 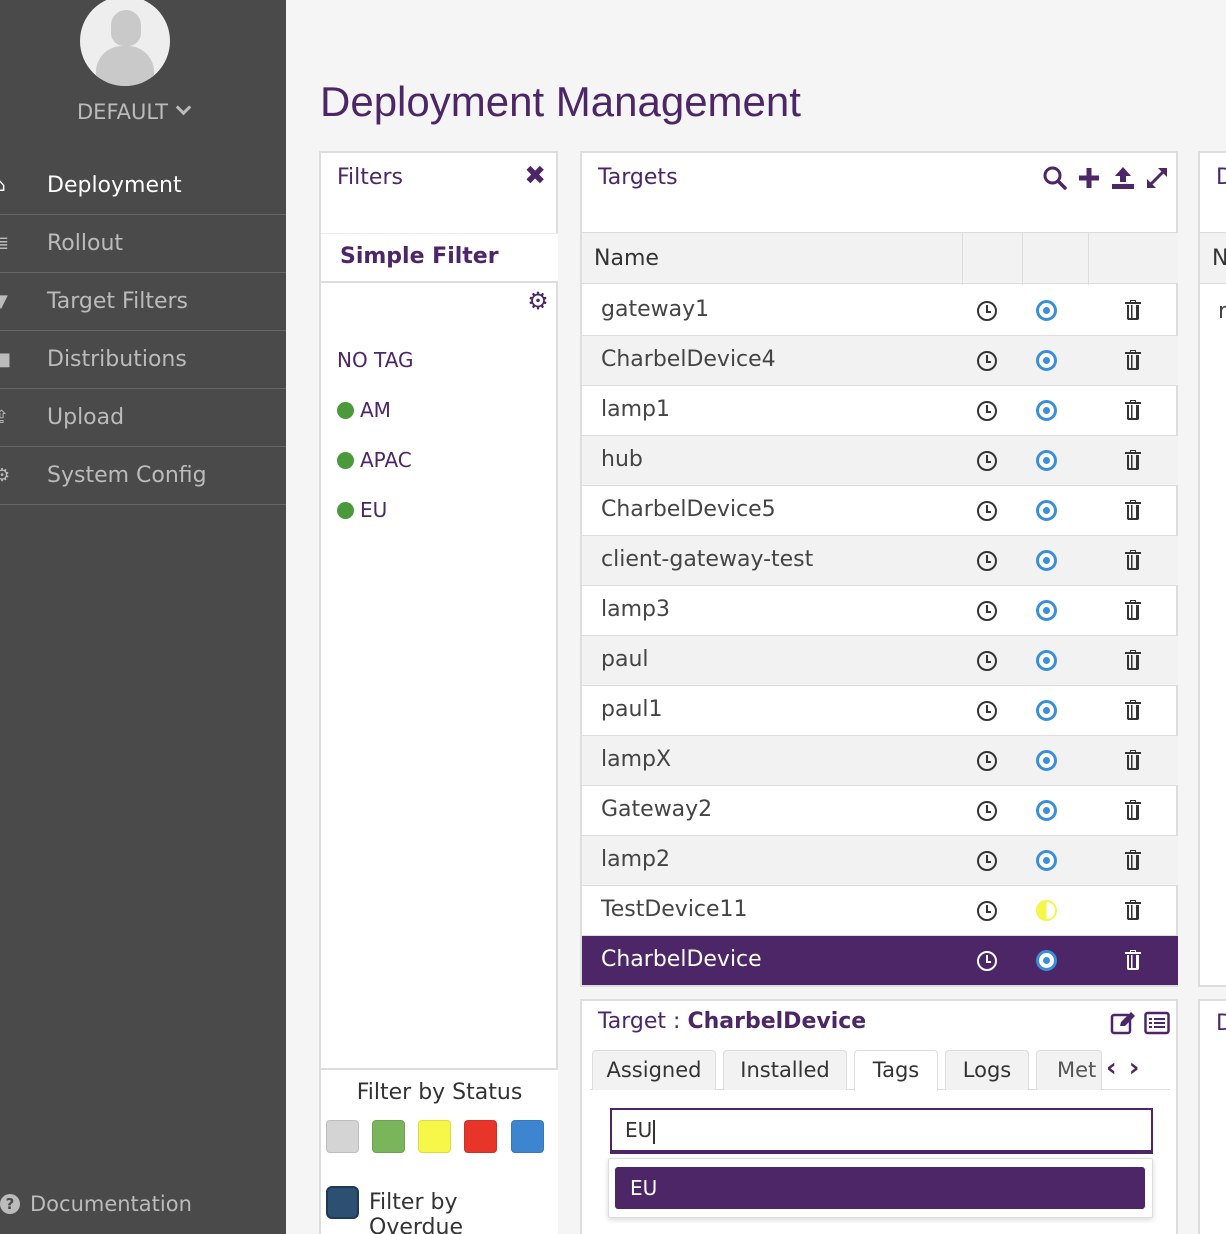 What do you see at coordinates (111, 1204) in the screenshot?
I see `documentation-label: Documentation` at bounding box center [111, 1204].